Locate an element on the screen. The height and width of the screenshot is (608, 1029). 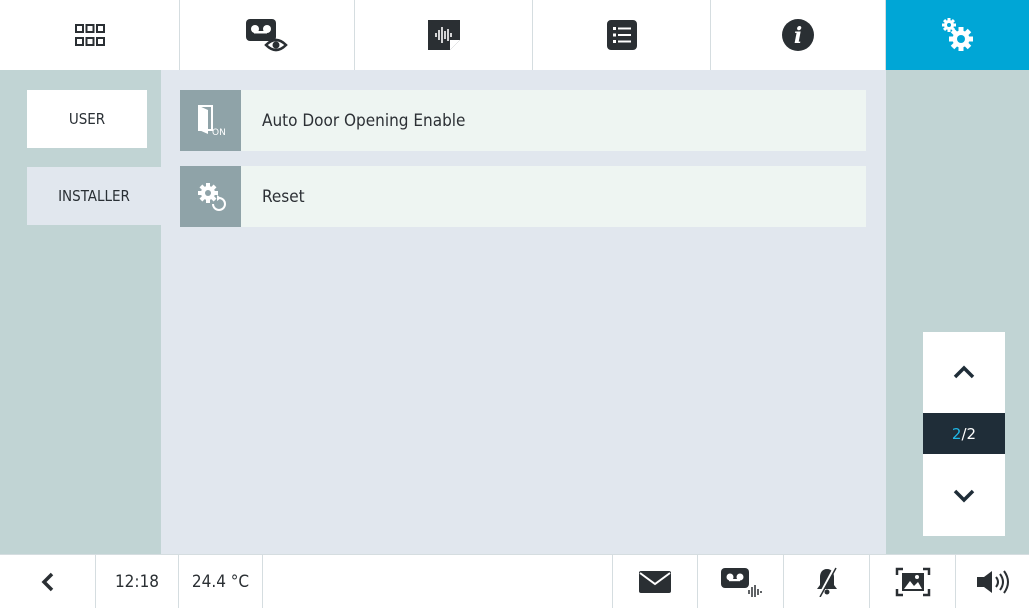
setting-label: Auto Door Opening Enable is located at coordinates (364, 120).